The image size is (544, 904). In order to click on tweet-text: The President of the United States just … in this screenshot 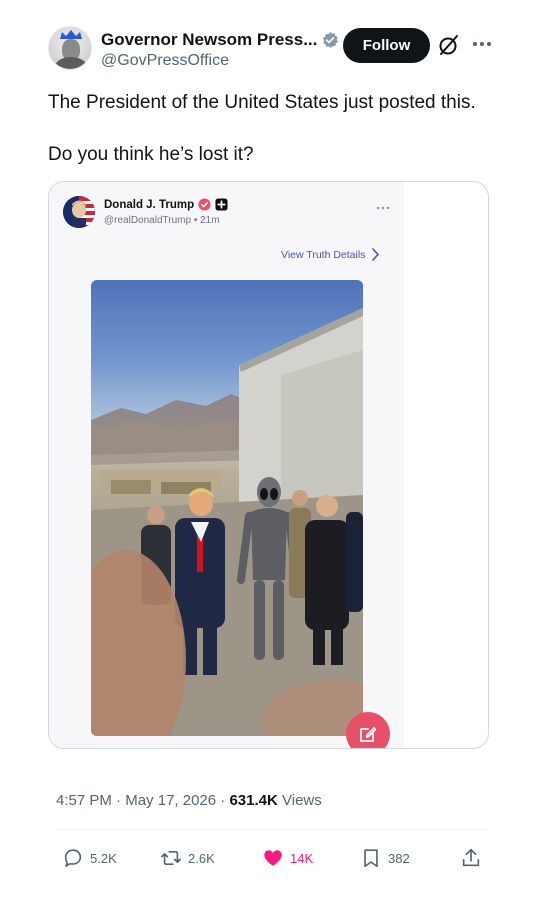, I will do `click(278, 129)`.